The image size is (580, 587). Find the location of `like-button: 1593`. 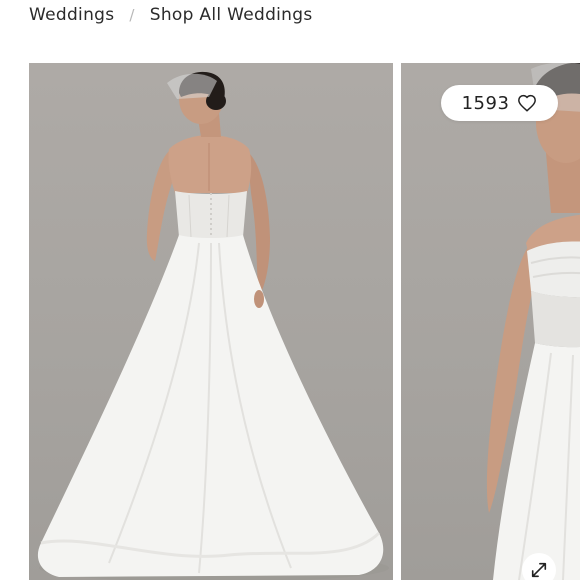

like-button: 1593 is located at coordinates (499, 103).